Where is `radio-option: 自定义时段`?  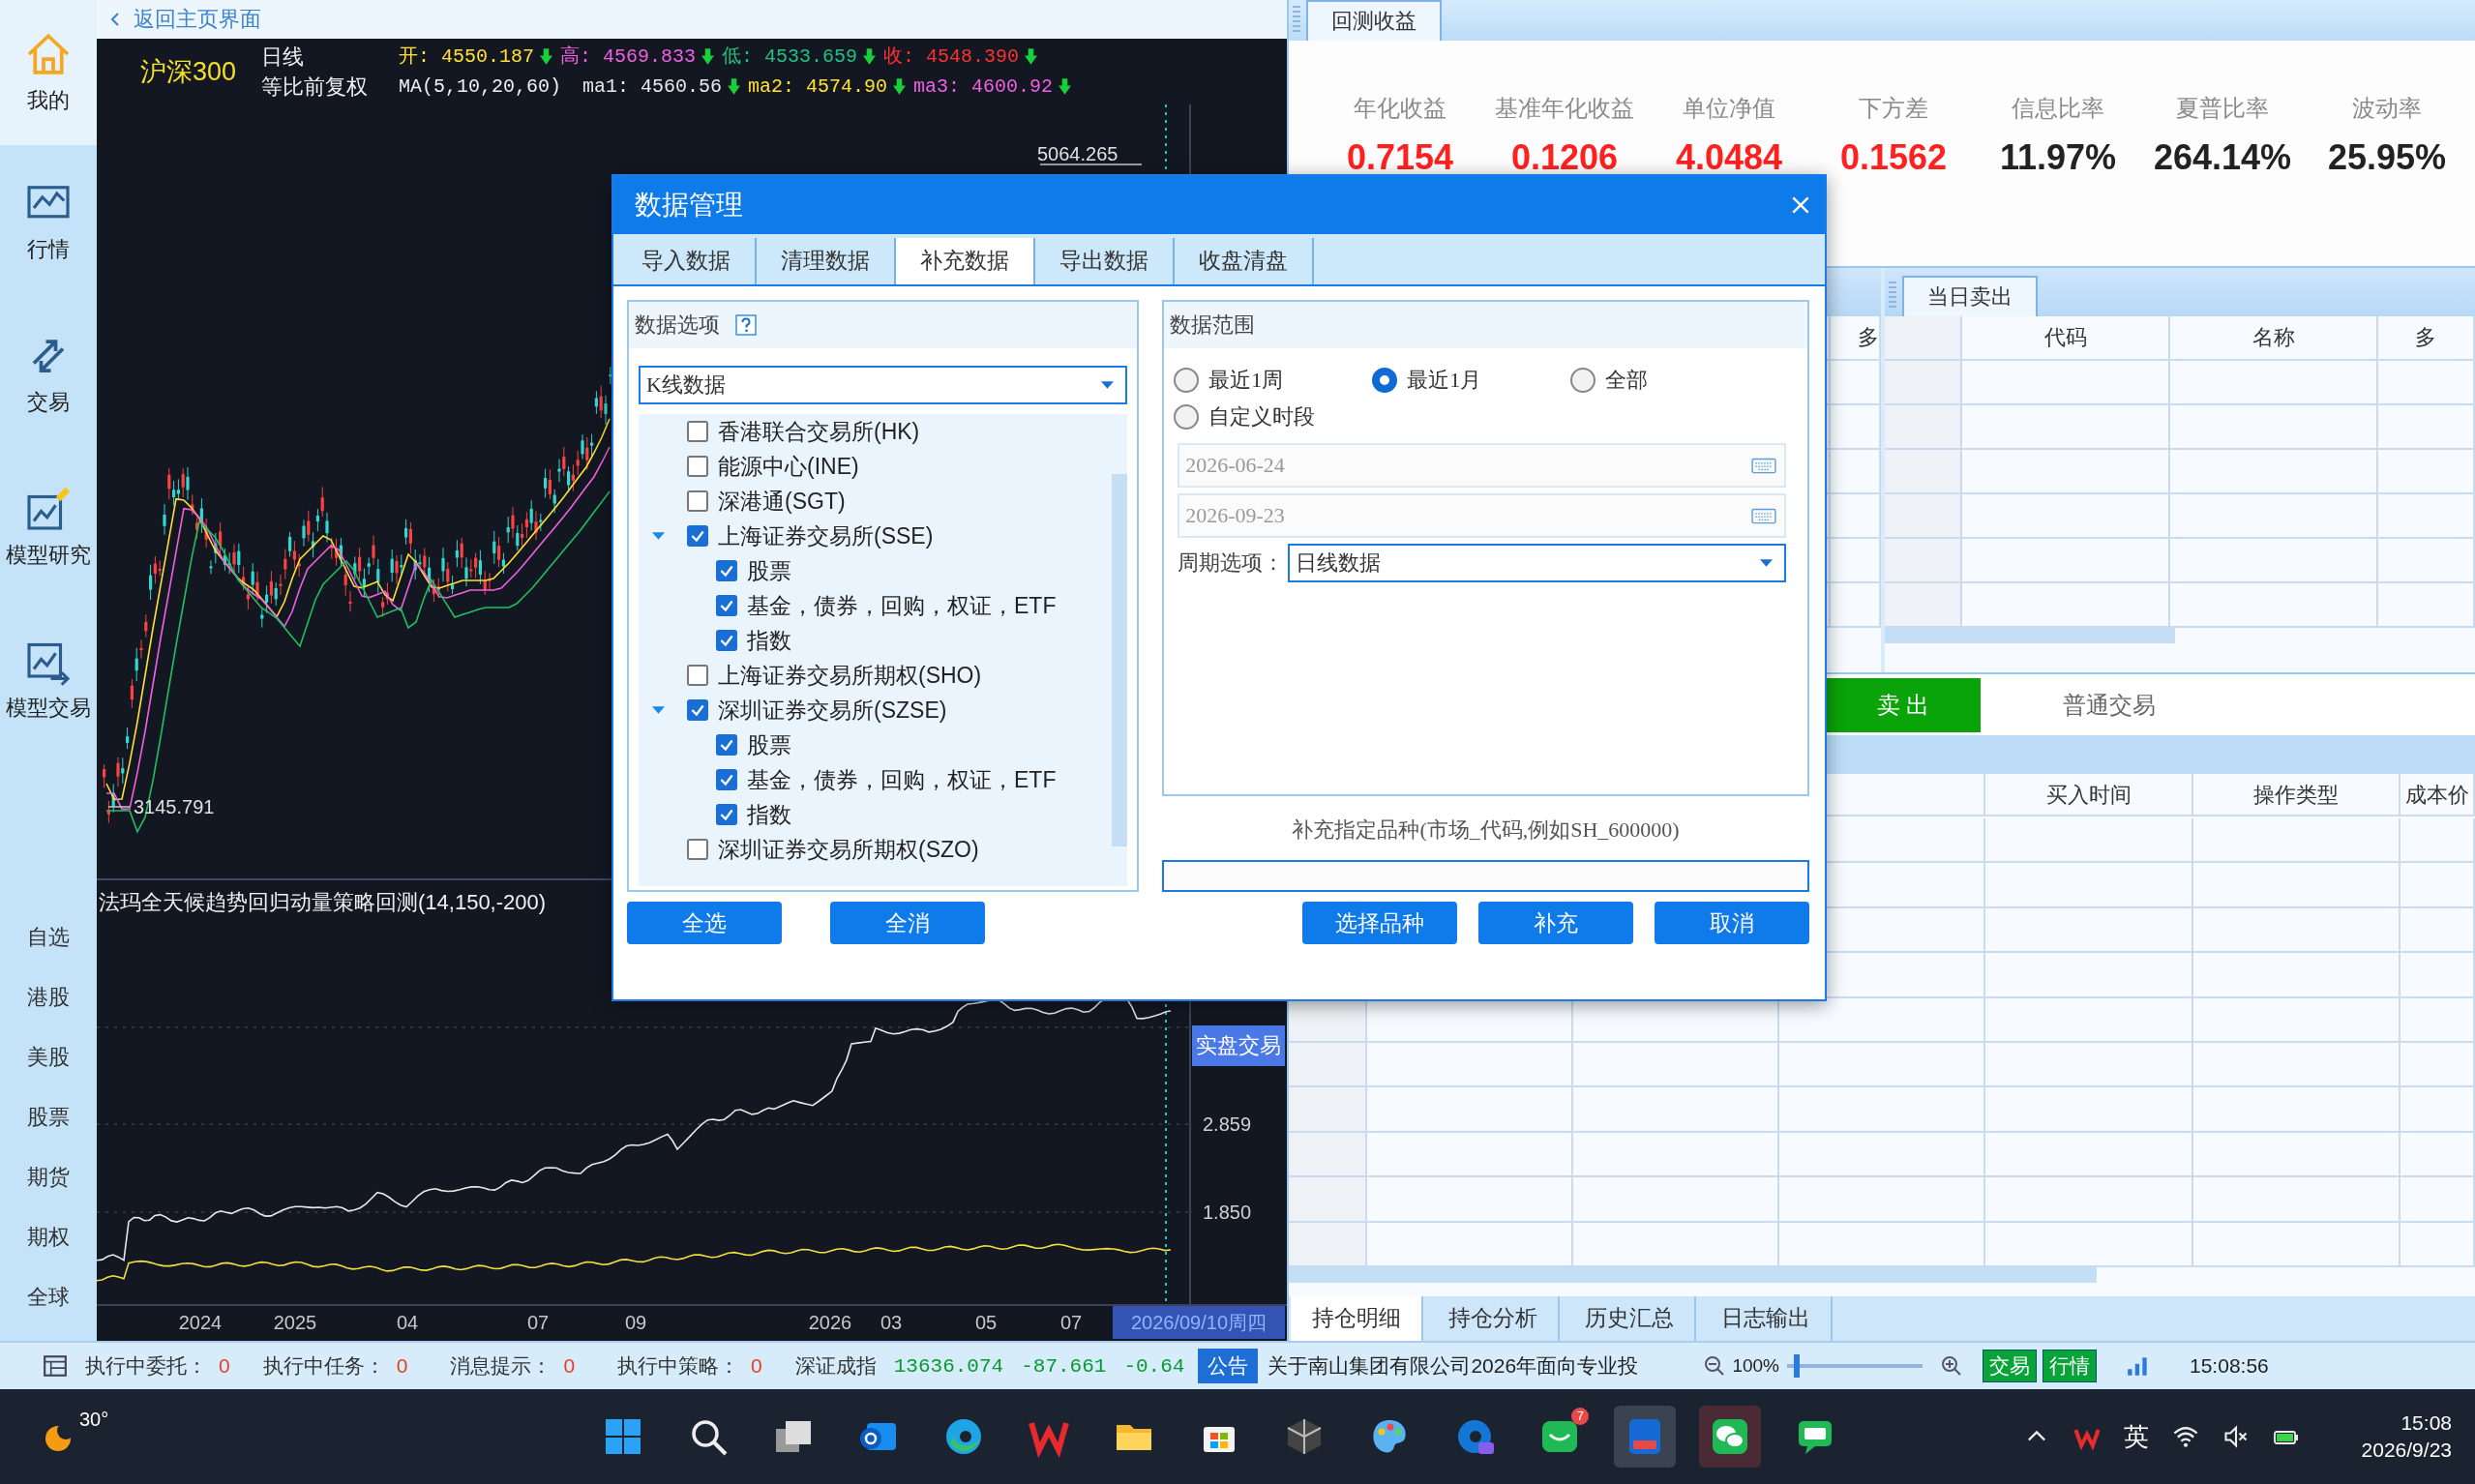
radio-option: 自定义时段 is located at coordinates (1273, 416).